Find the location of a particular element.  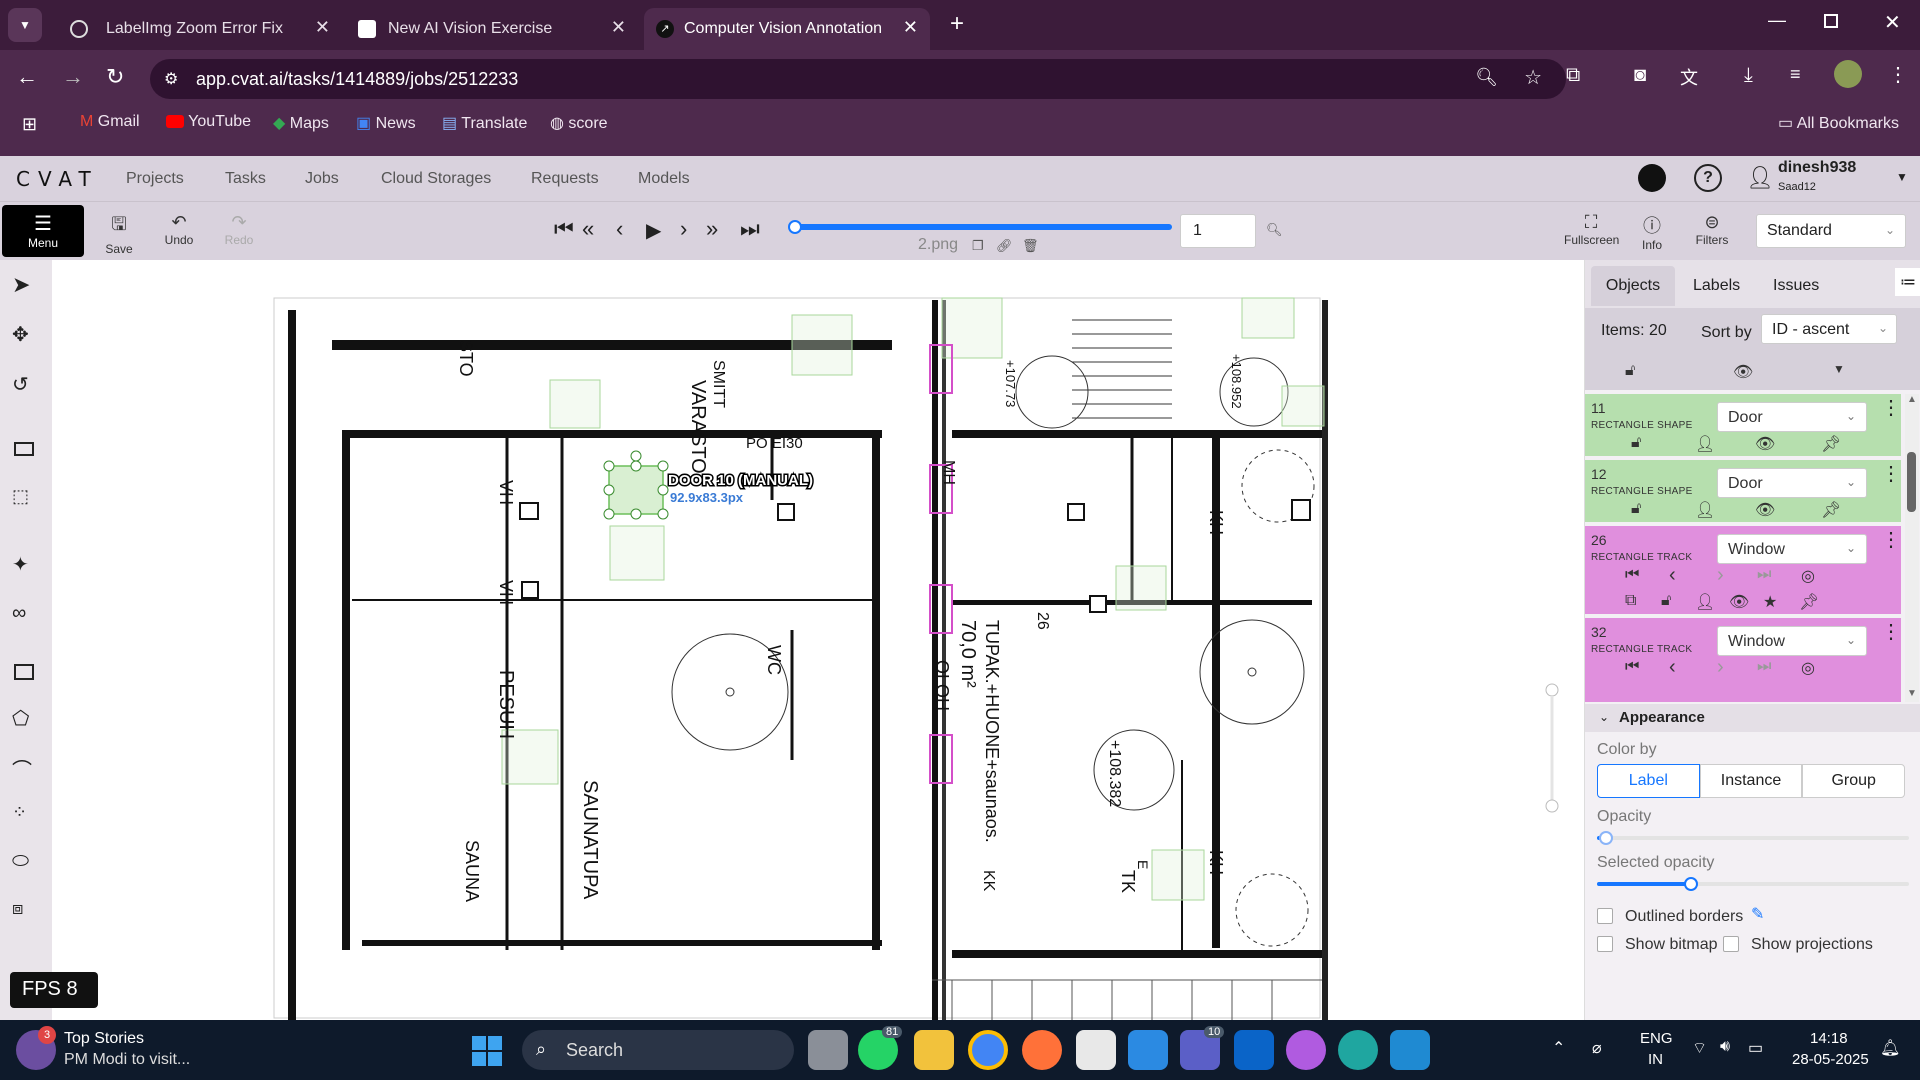

github-icon is located at coordinates (1652, 178).